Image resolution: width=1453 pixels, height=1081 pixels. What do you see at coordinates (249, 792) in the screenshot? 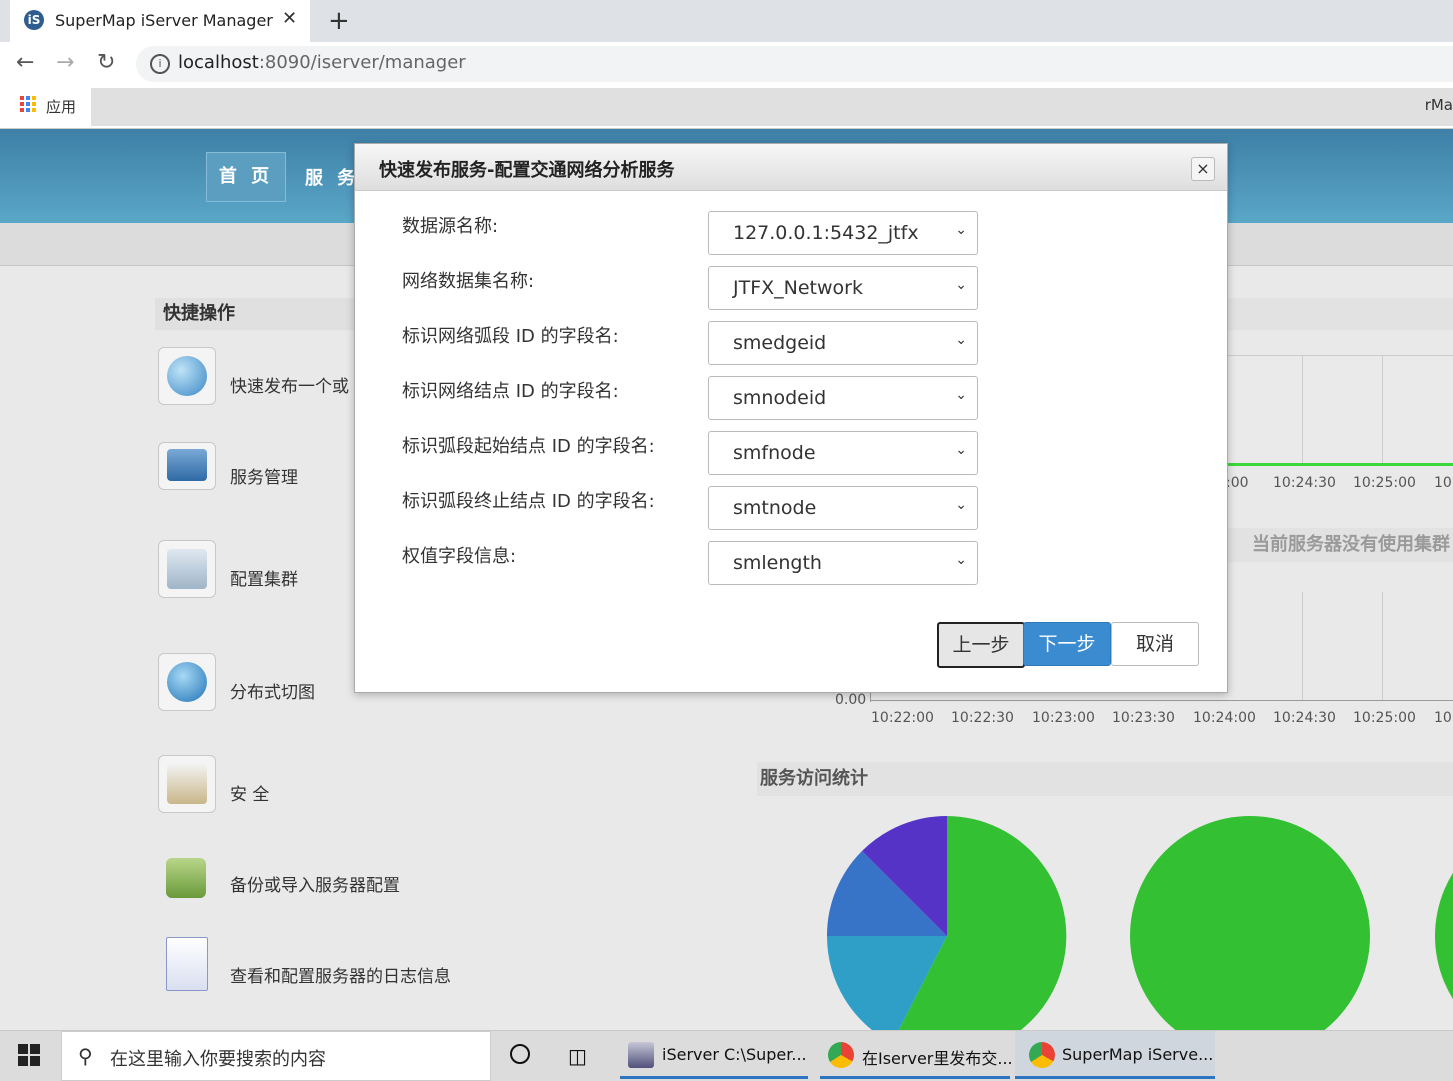
I see `quick-op-security: 安 全` at bounding box center [249, 792].